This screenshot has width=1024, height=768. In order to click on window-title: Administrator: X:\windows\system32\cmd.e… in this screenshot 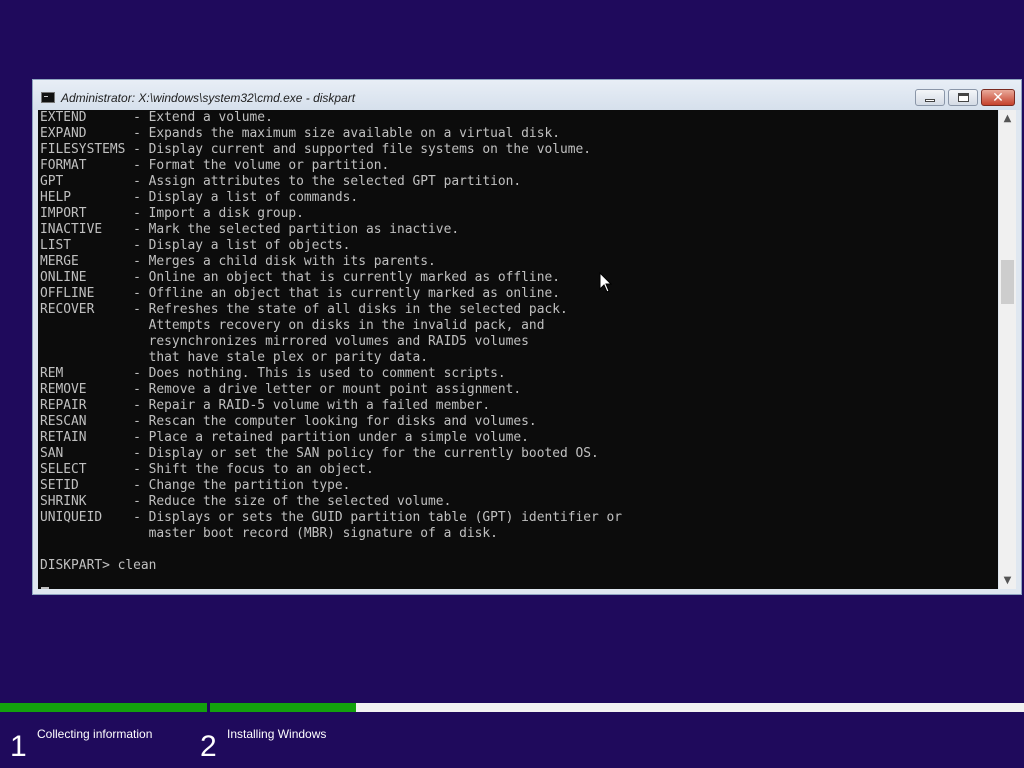, I will do `click(208, 98)`.